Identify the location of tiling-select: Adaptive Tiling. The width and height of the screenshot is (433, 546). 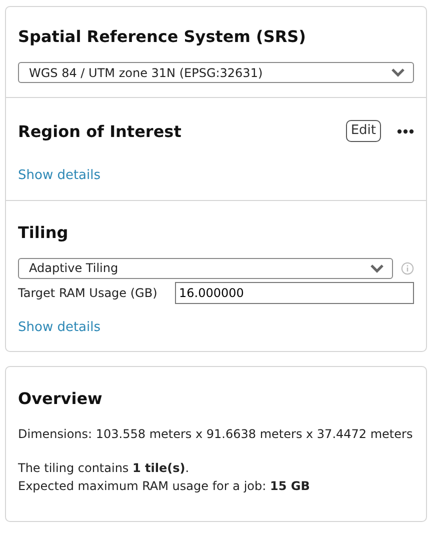
(205, 268).